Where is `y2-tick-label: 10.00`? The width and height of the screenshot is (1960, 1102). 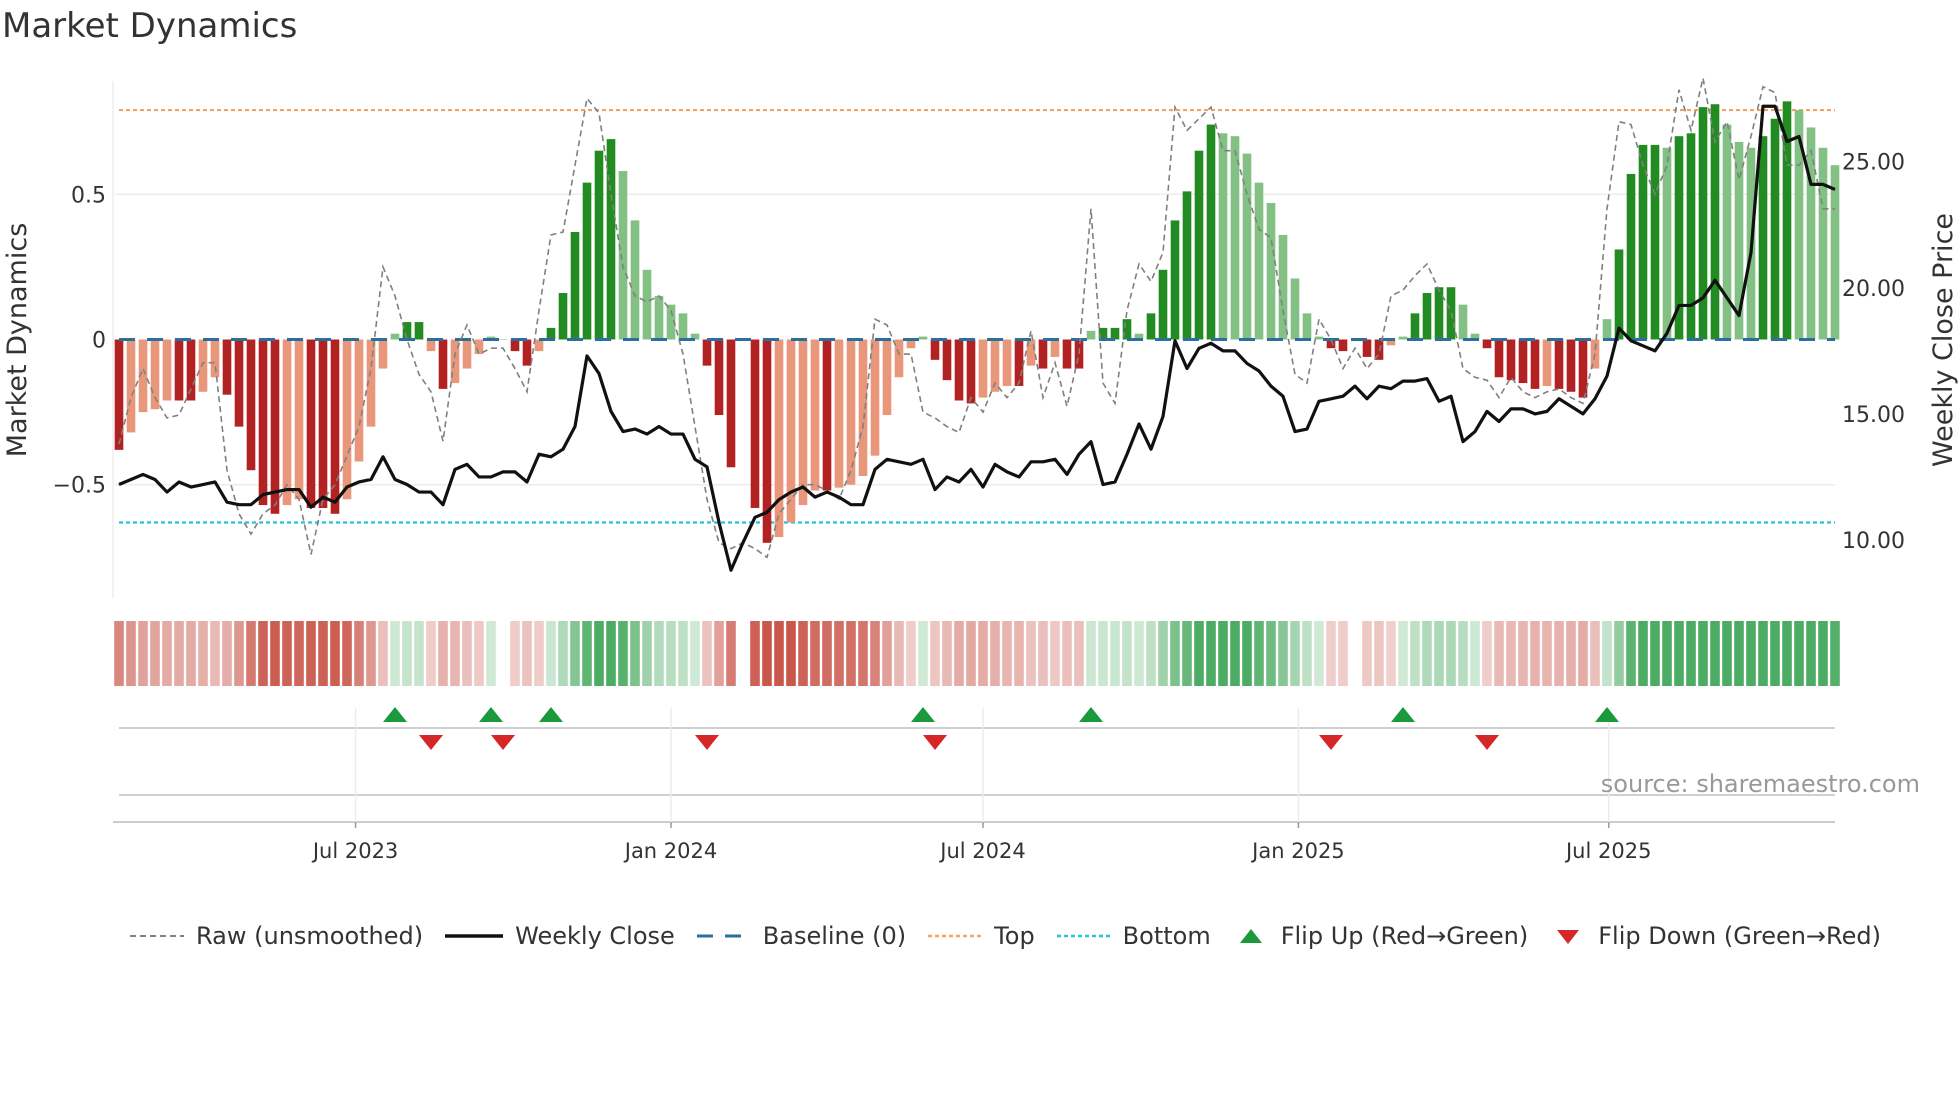
y2-tick-label: 10.00 is located at coordinates (1873, 541).